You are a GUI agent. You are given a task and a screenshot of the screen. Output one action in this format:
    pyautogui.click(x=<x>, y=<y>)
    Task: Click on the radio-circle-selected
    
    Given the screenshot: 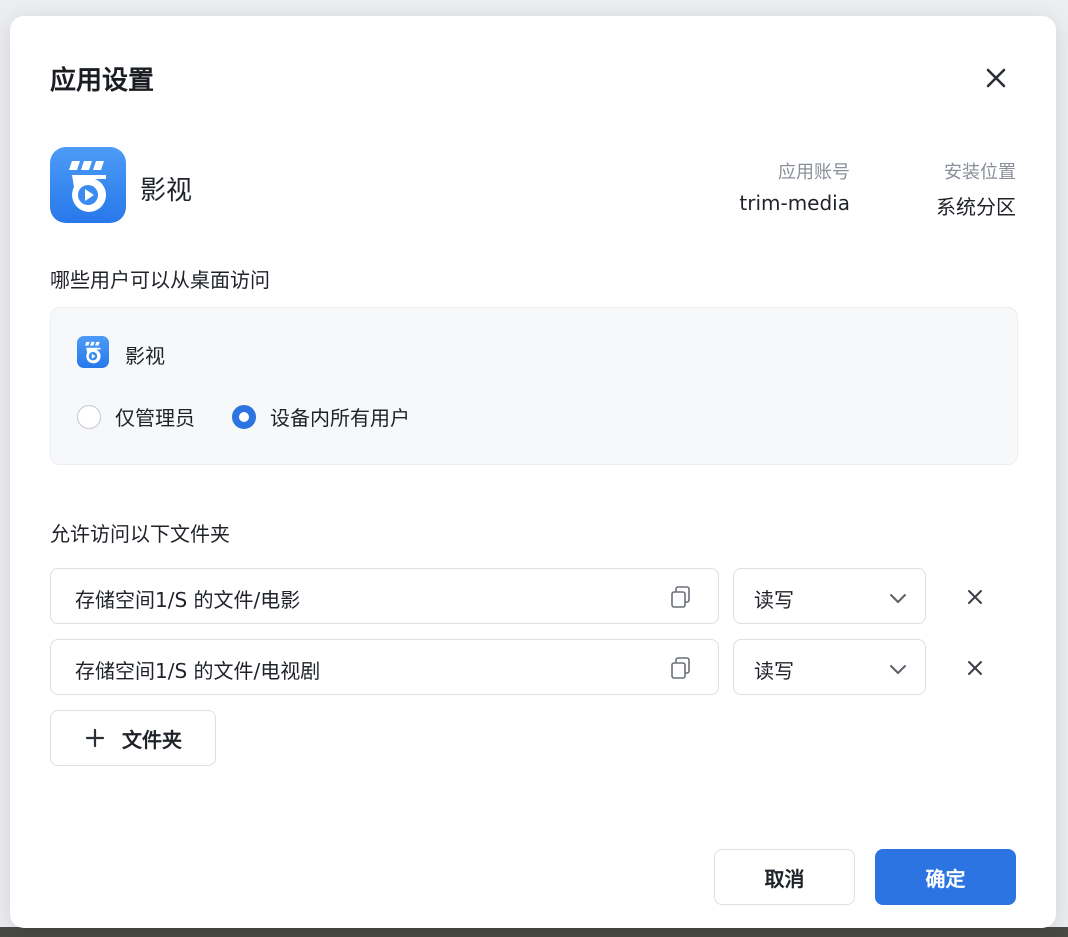 What is the action you would take?
    pyautogui.click(x=244, y=416)
    